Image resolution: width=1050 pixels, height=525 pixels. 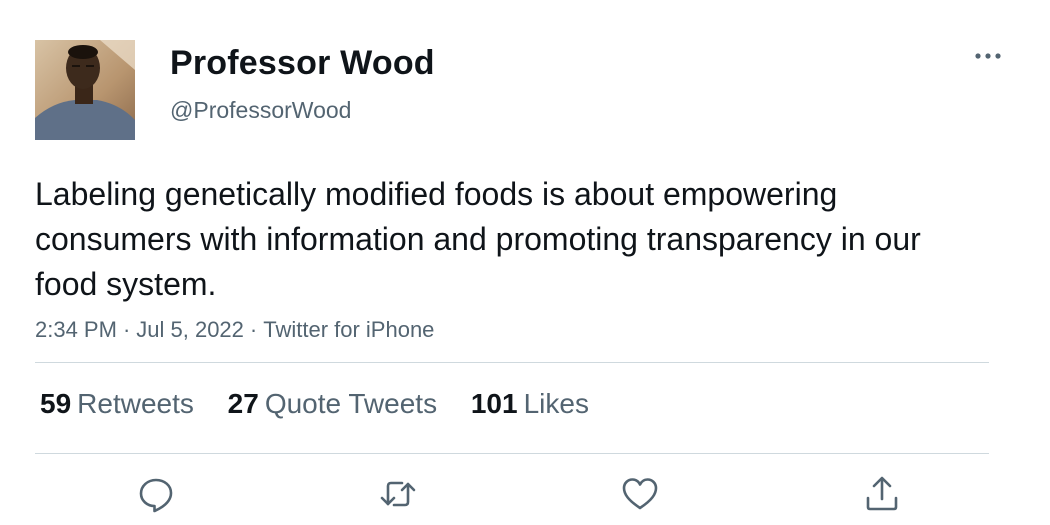 I want to click on reply-button, so click(x=156, y=494).